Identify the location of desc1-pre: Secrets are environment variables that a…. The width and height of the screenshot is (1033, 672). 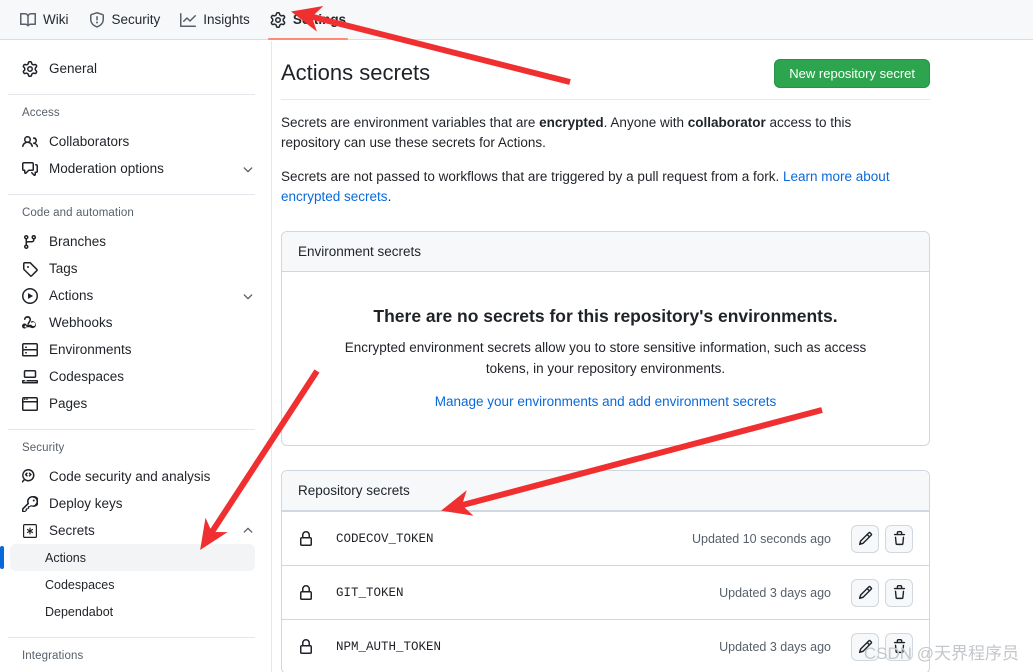
(410, 122).